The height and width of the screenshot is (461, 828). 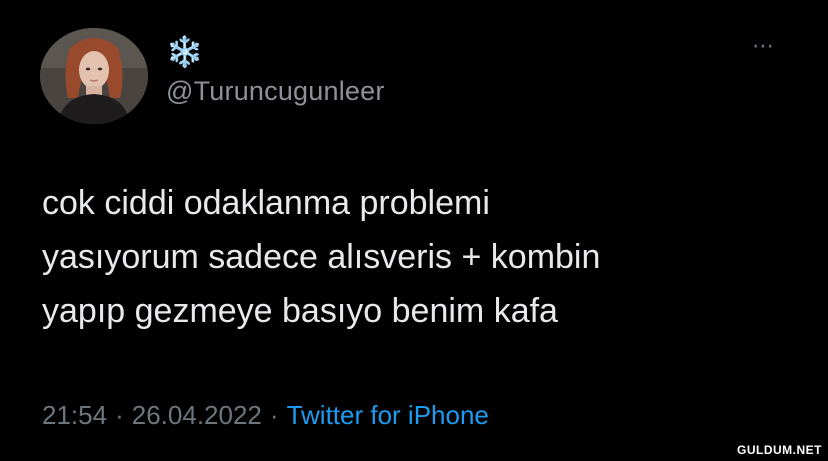 I want to click on tweet-date: 26.04.2022, so click(x=197, y=415).